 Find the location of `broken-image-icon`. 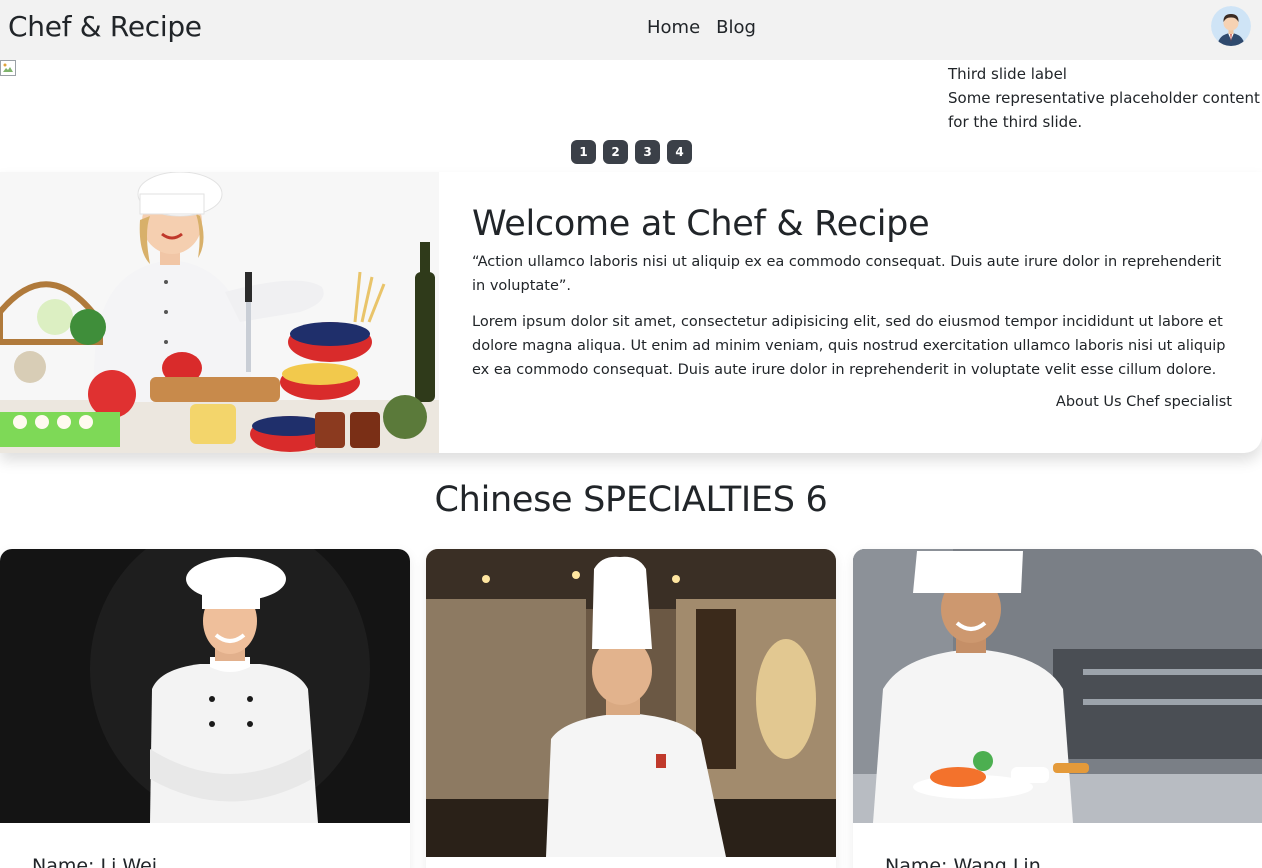

broken-image-icon is located at coordinates (8, 68).